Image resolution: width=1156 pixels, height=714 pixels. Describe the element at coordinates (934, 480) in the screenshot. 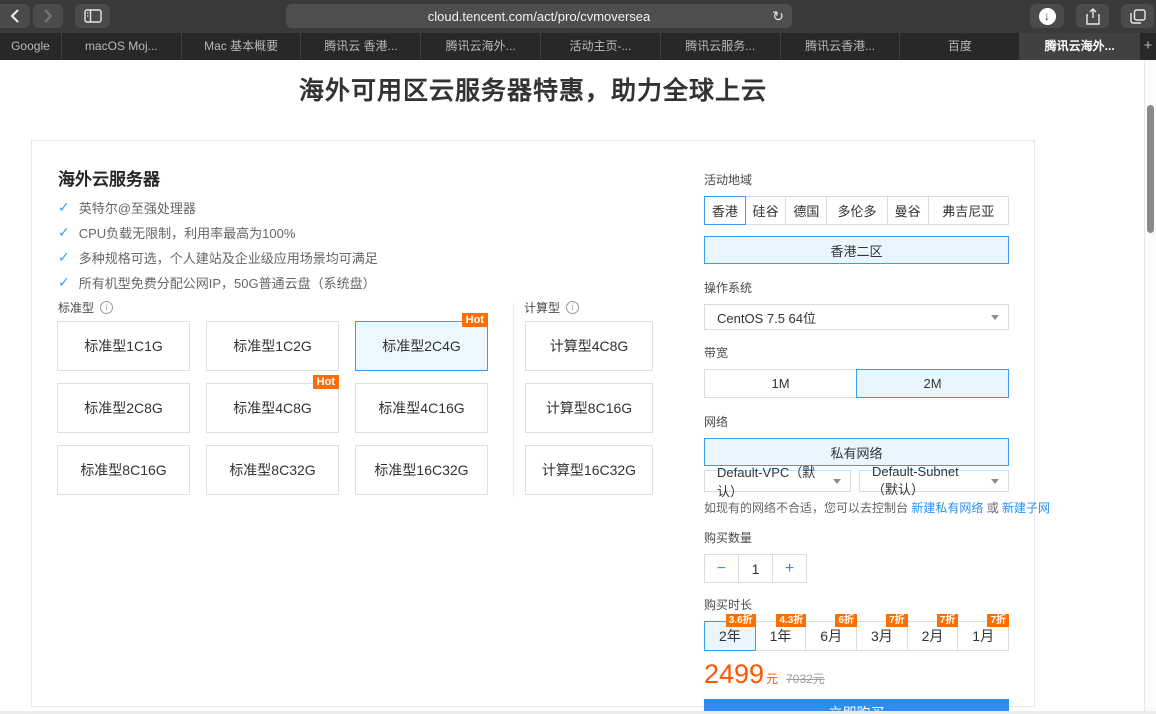

I see `subnet-select: Default-Subnet（默认）` at that location.